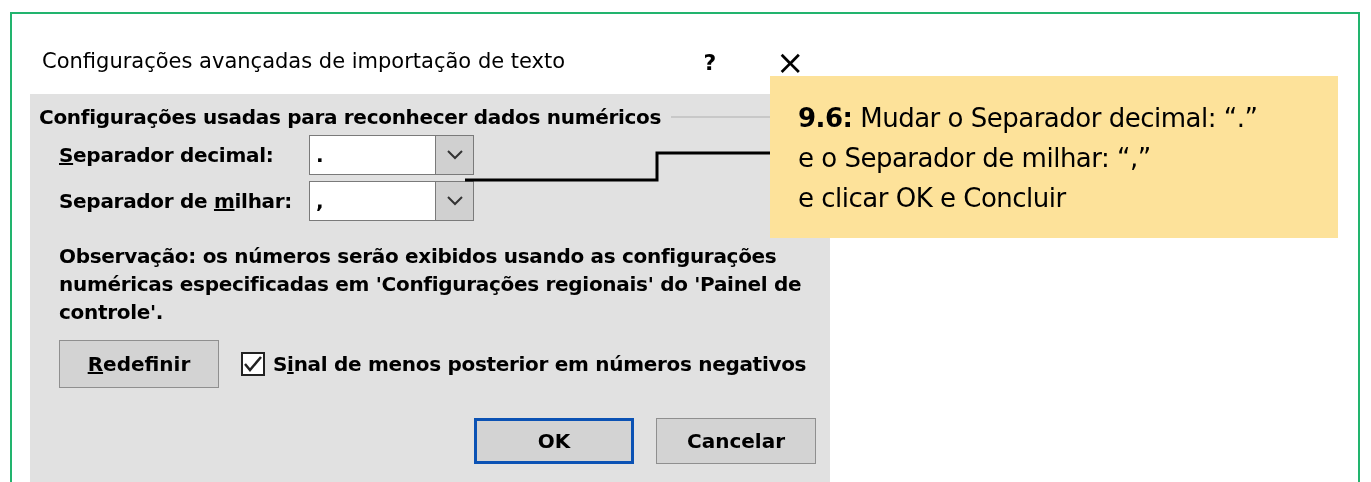 The height and width of the screenshot is (482, 1371). What do you see at coordinates (1054, 157) in the screenshot?
I see `callout-text: 9.6: Mudar o Separador decimal: “.” e o Separador de milhar: “,” e clicar OK e Concluir` at bounding box center [1054, 157].